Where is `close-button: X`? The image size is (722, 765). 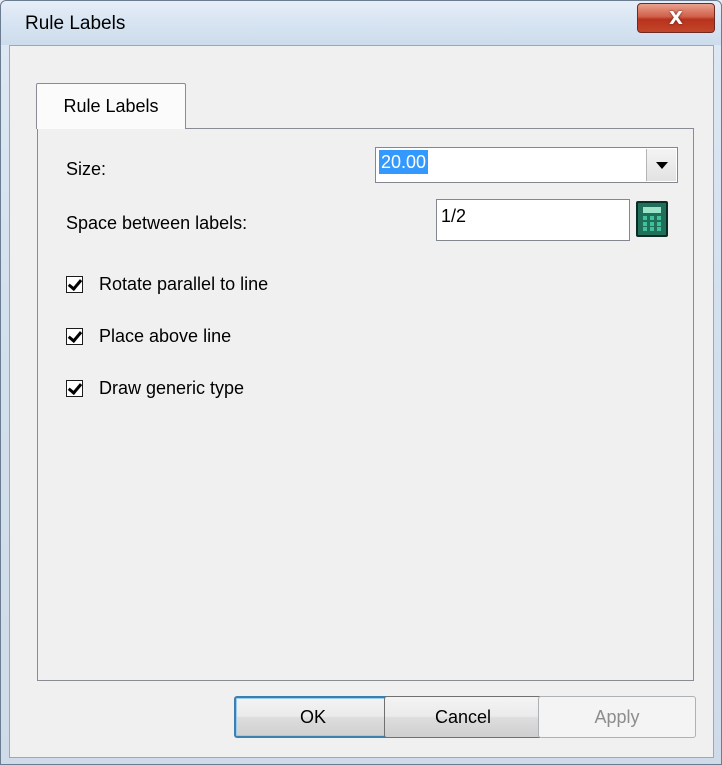 close-button: X is located at coordinates (676, 18).